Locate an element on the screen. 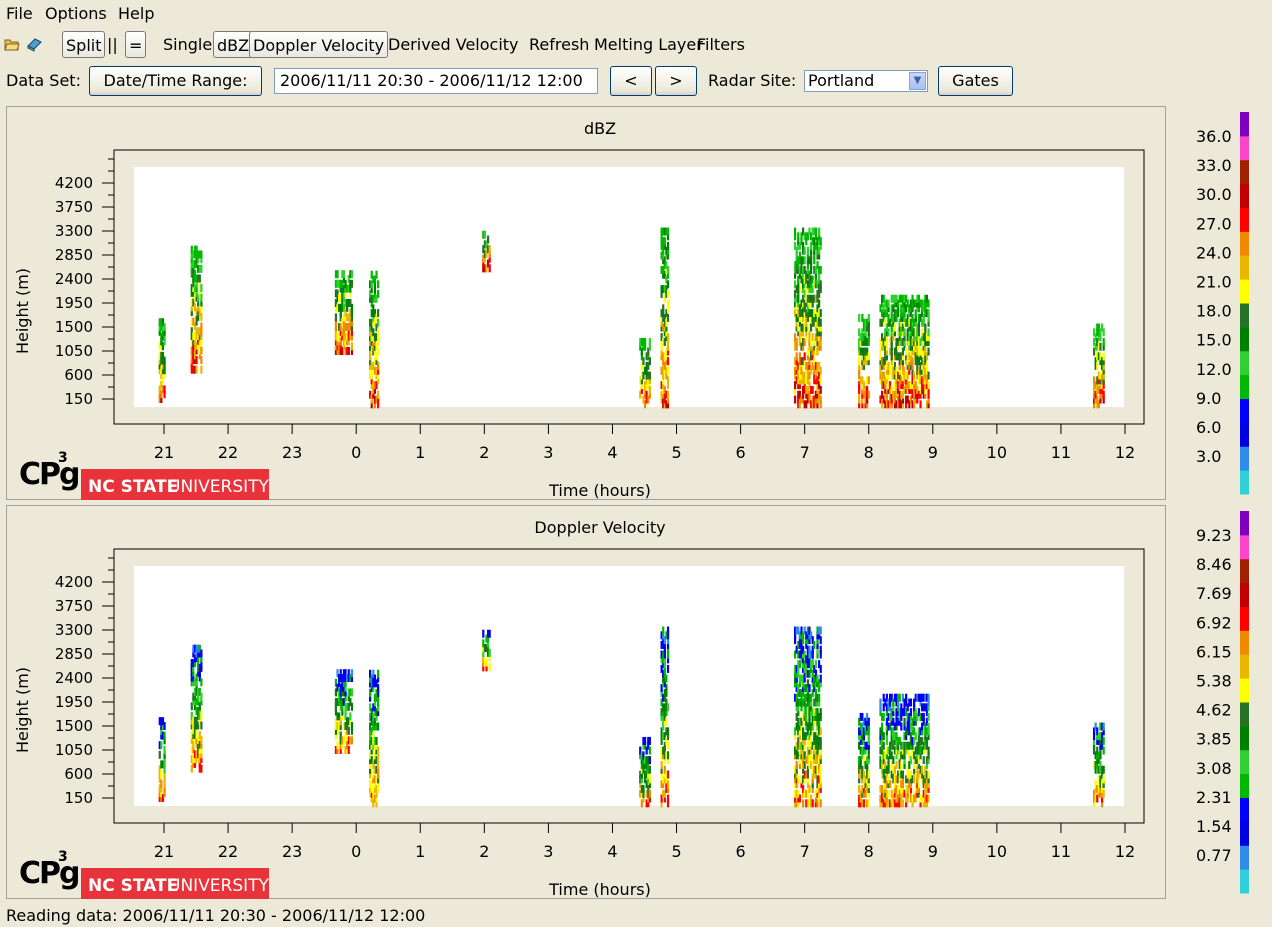  colorbar-label: 12.0 is located at coordinates (1214, 369).